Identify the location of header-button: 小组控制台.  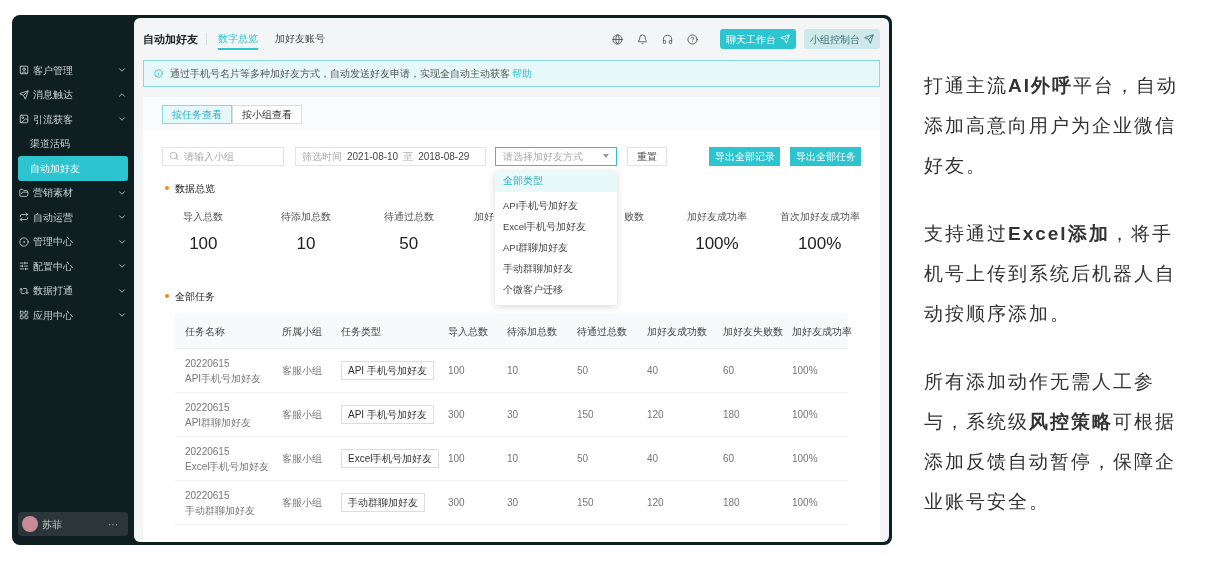
(842, 39).